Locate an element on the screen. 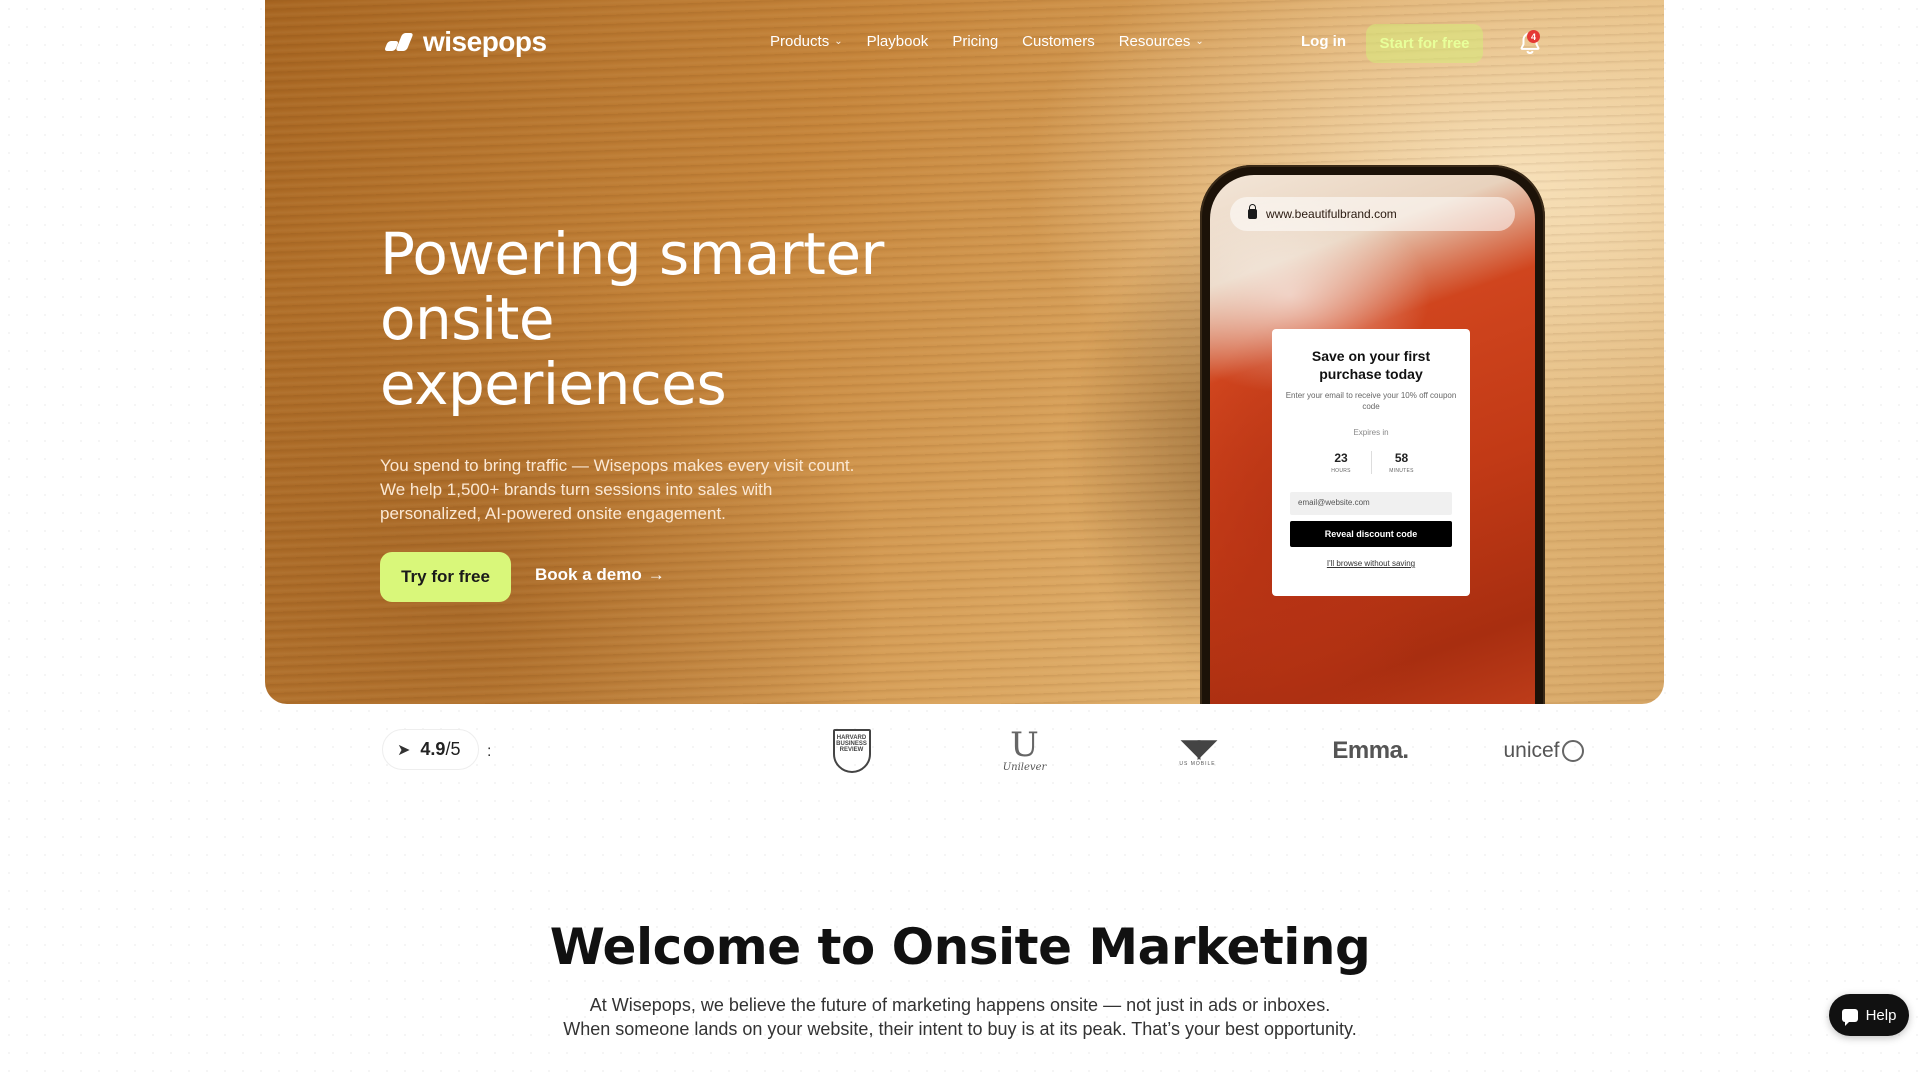 The height and width of the screenshot is (1080, 1920). help-label: Help is located at coordinates (1881, 1015).